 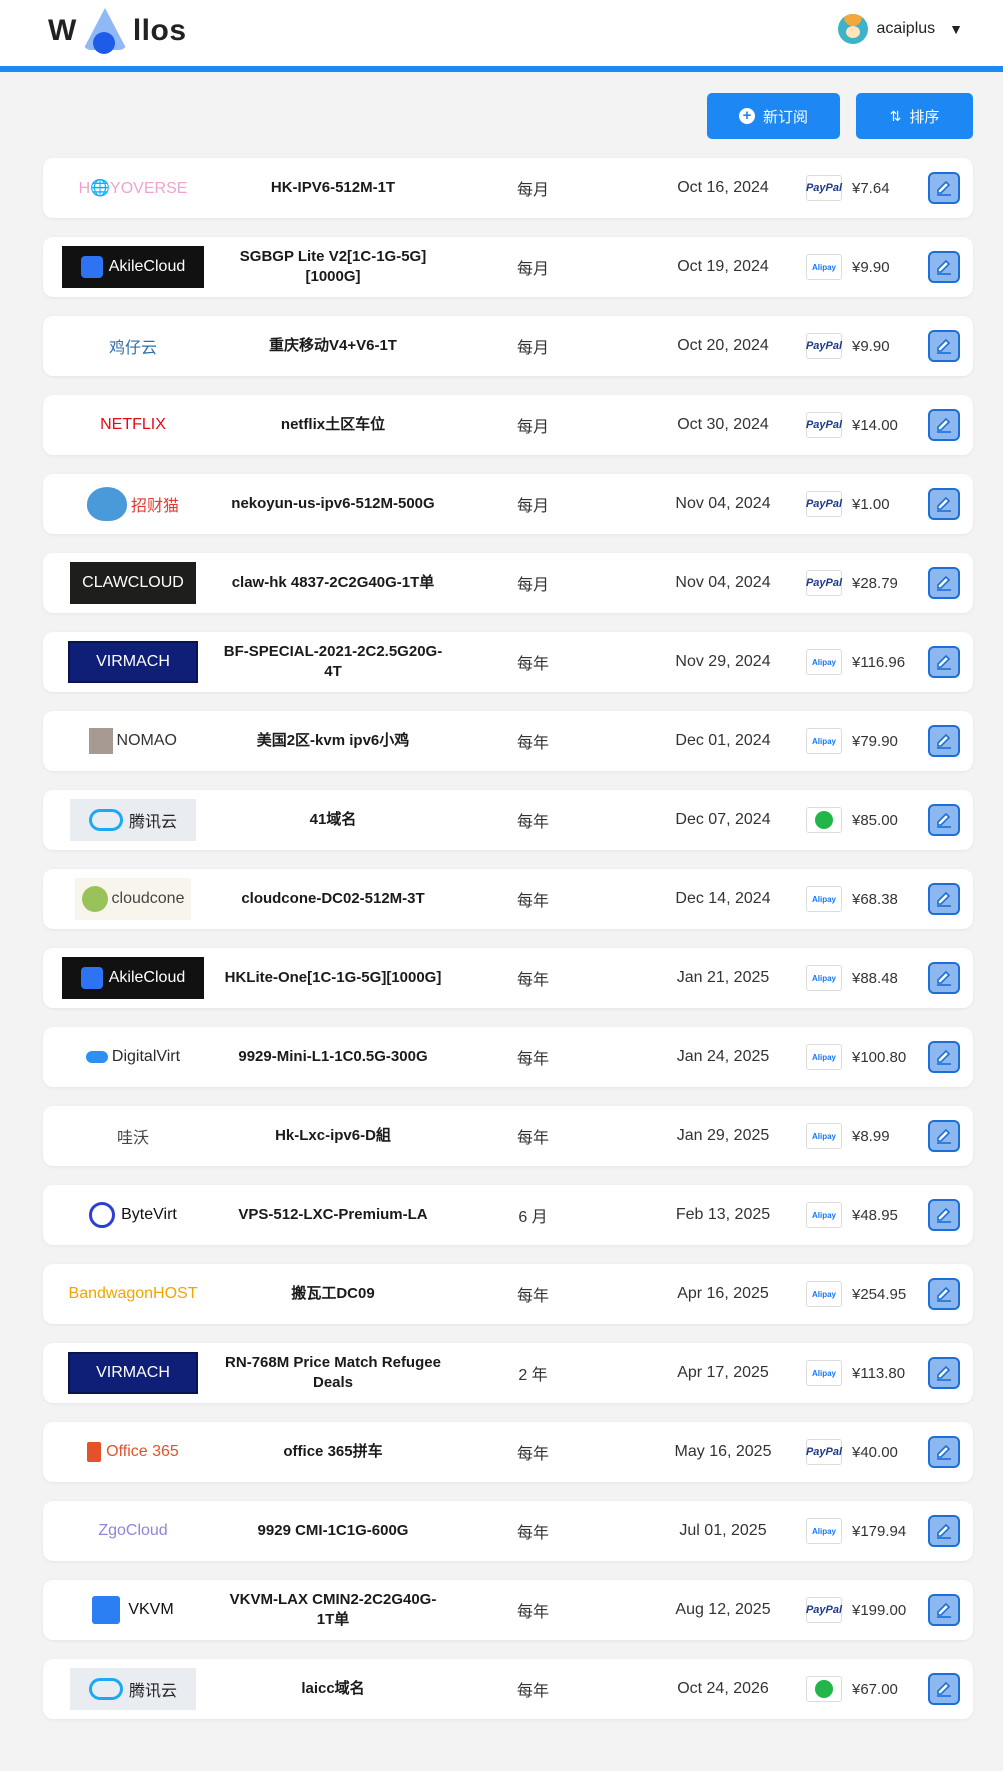 What do you see at coordinates (773, 116) in the screenshot?
I see `new-subscription-button: + 新订阅` at bounding box center [773, 116].